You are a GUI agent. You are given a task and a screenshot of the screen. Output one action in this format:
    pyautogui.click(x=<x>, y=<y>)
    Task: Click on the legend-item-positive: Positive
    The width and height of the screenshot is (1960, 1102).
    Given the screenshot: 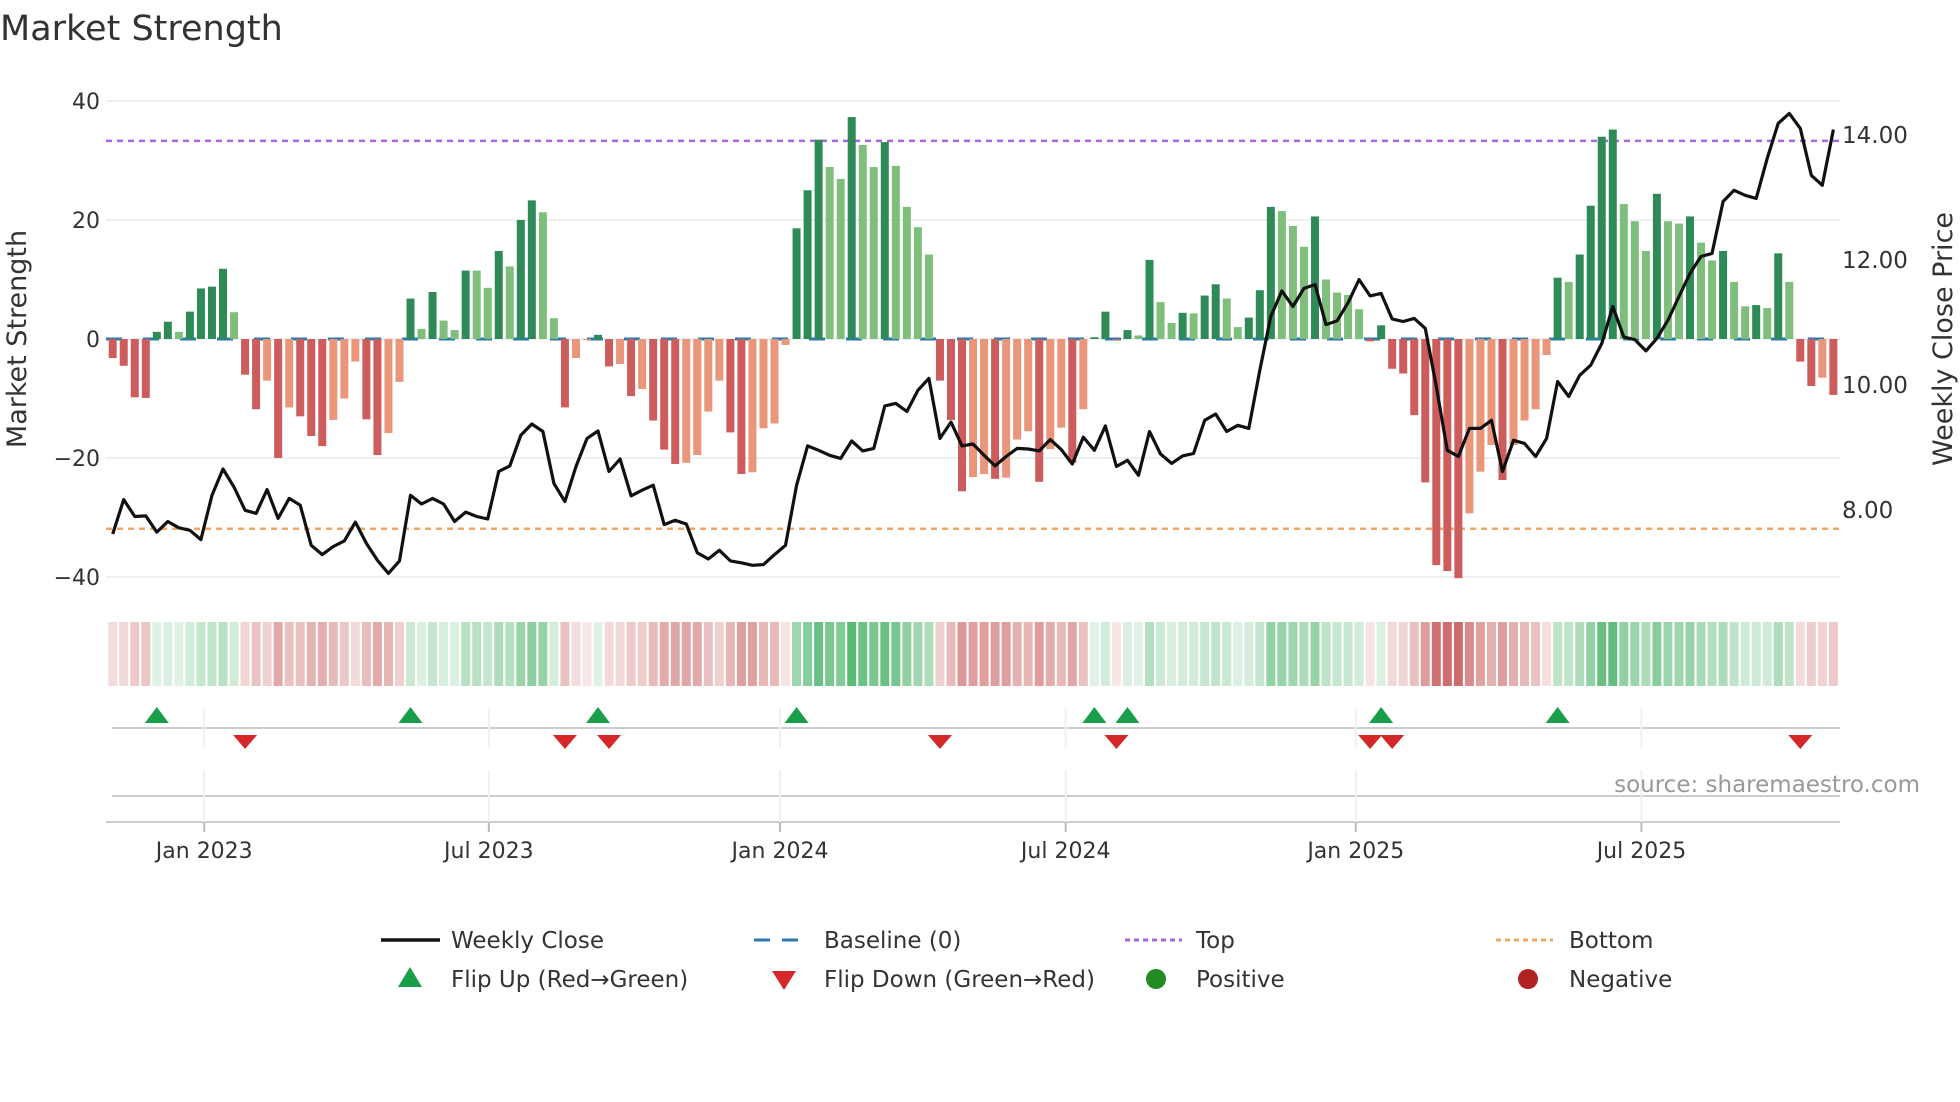 What is the action you would take?
    pyautogui.click(x=1215, y=980)
    